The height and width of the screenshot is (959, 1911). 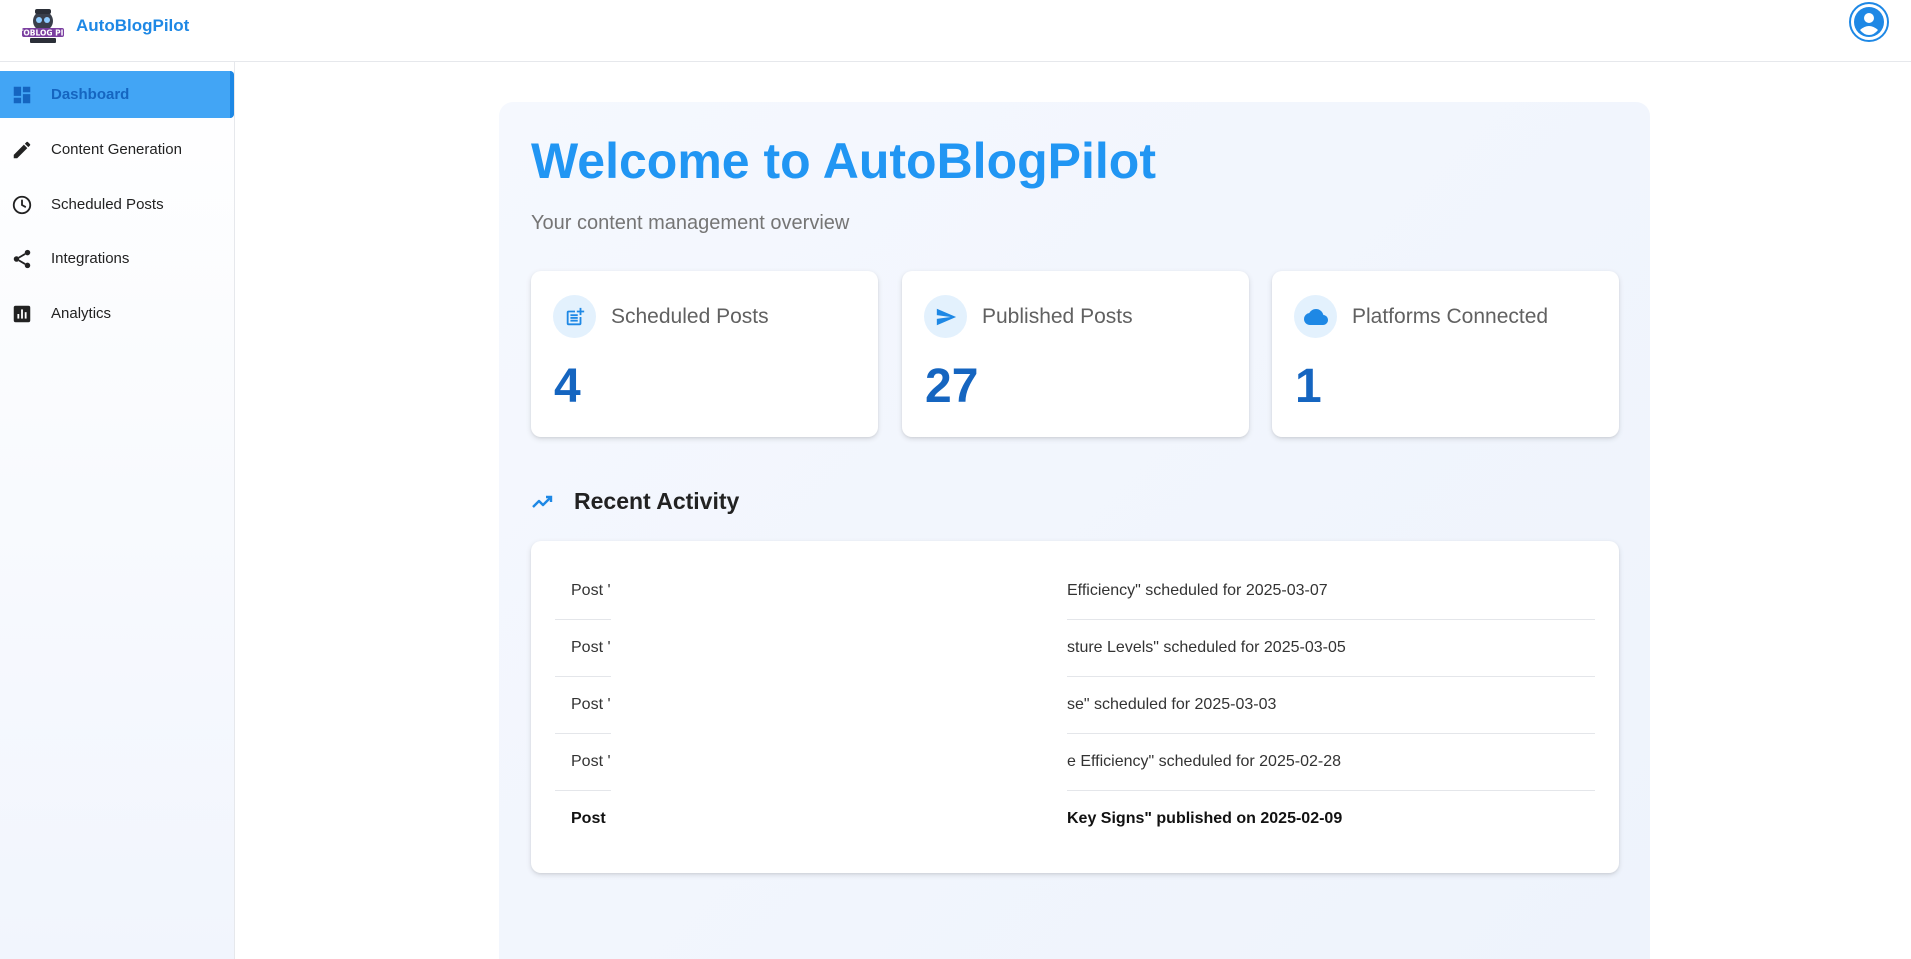 I want to click on app-name: AutoBlogPilot, so click(x=133, y=25).